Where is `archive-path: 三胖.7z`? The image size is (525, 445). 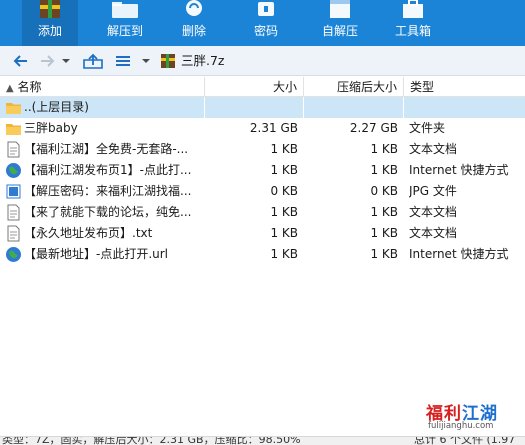
archive-path: 三胖.7z is located at coordinates (203, 61).